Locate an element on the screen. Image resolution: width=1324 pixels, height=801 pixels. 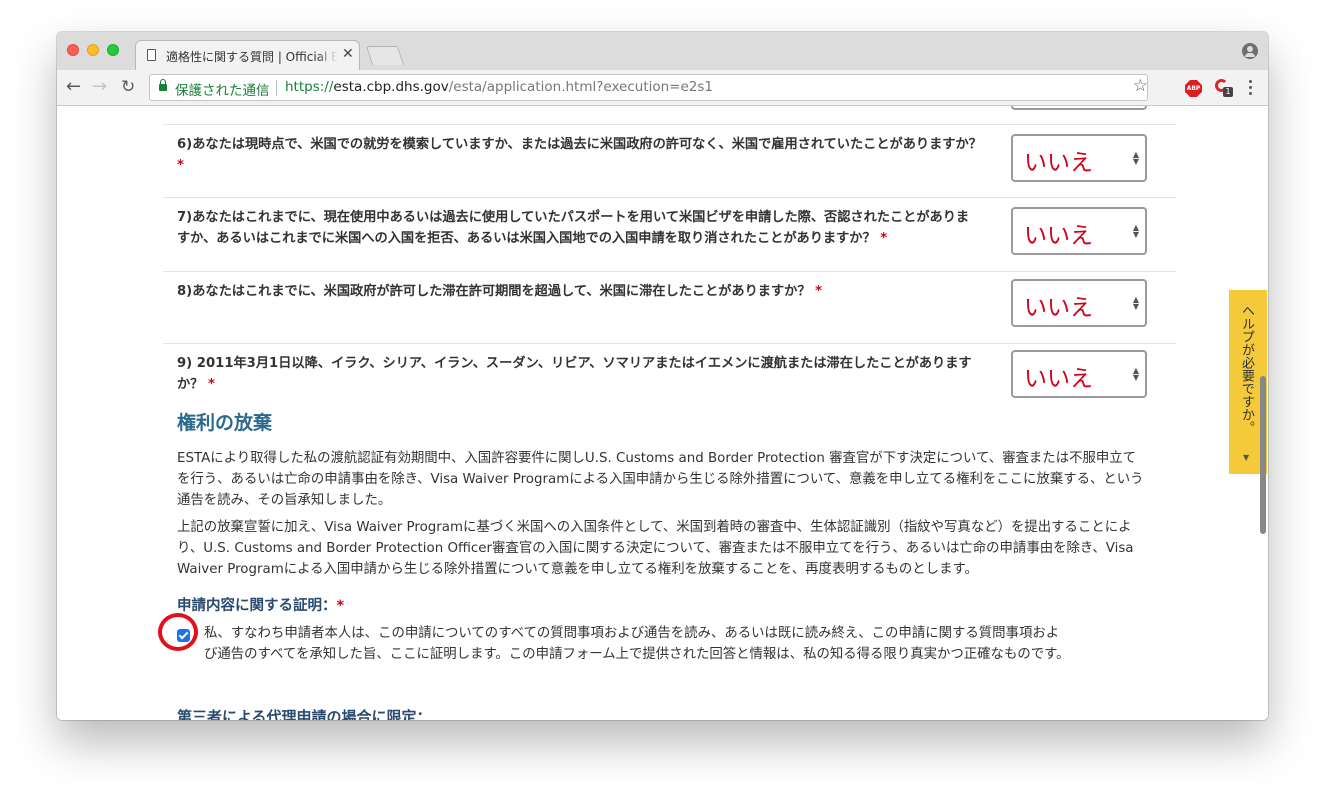
url-path: /esta/application.html?execution=e2s1 is located at coordinates (581, 87).